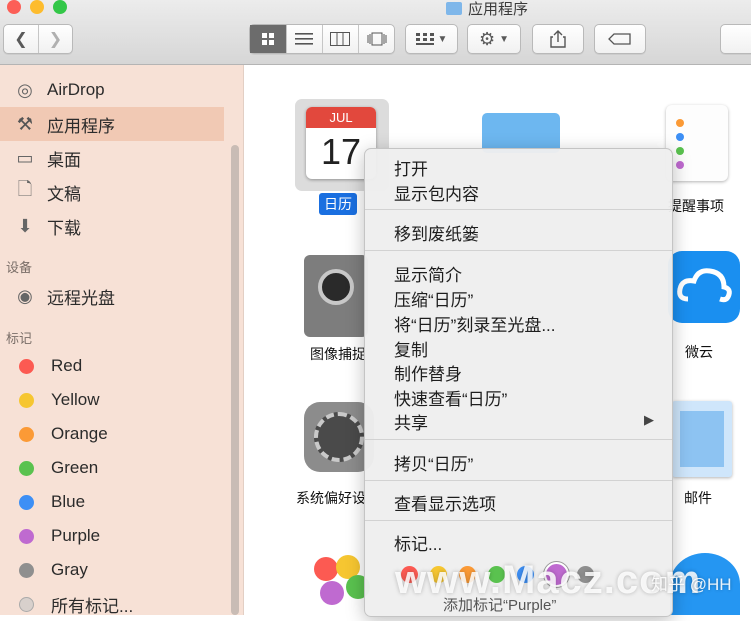 The width and height of the screenshot is (751, 621). Describe the element at coordinates (69, 569) in the screenshot. I see `sidebar-item-label: Gray` at that location.